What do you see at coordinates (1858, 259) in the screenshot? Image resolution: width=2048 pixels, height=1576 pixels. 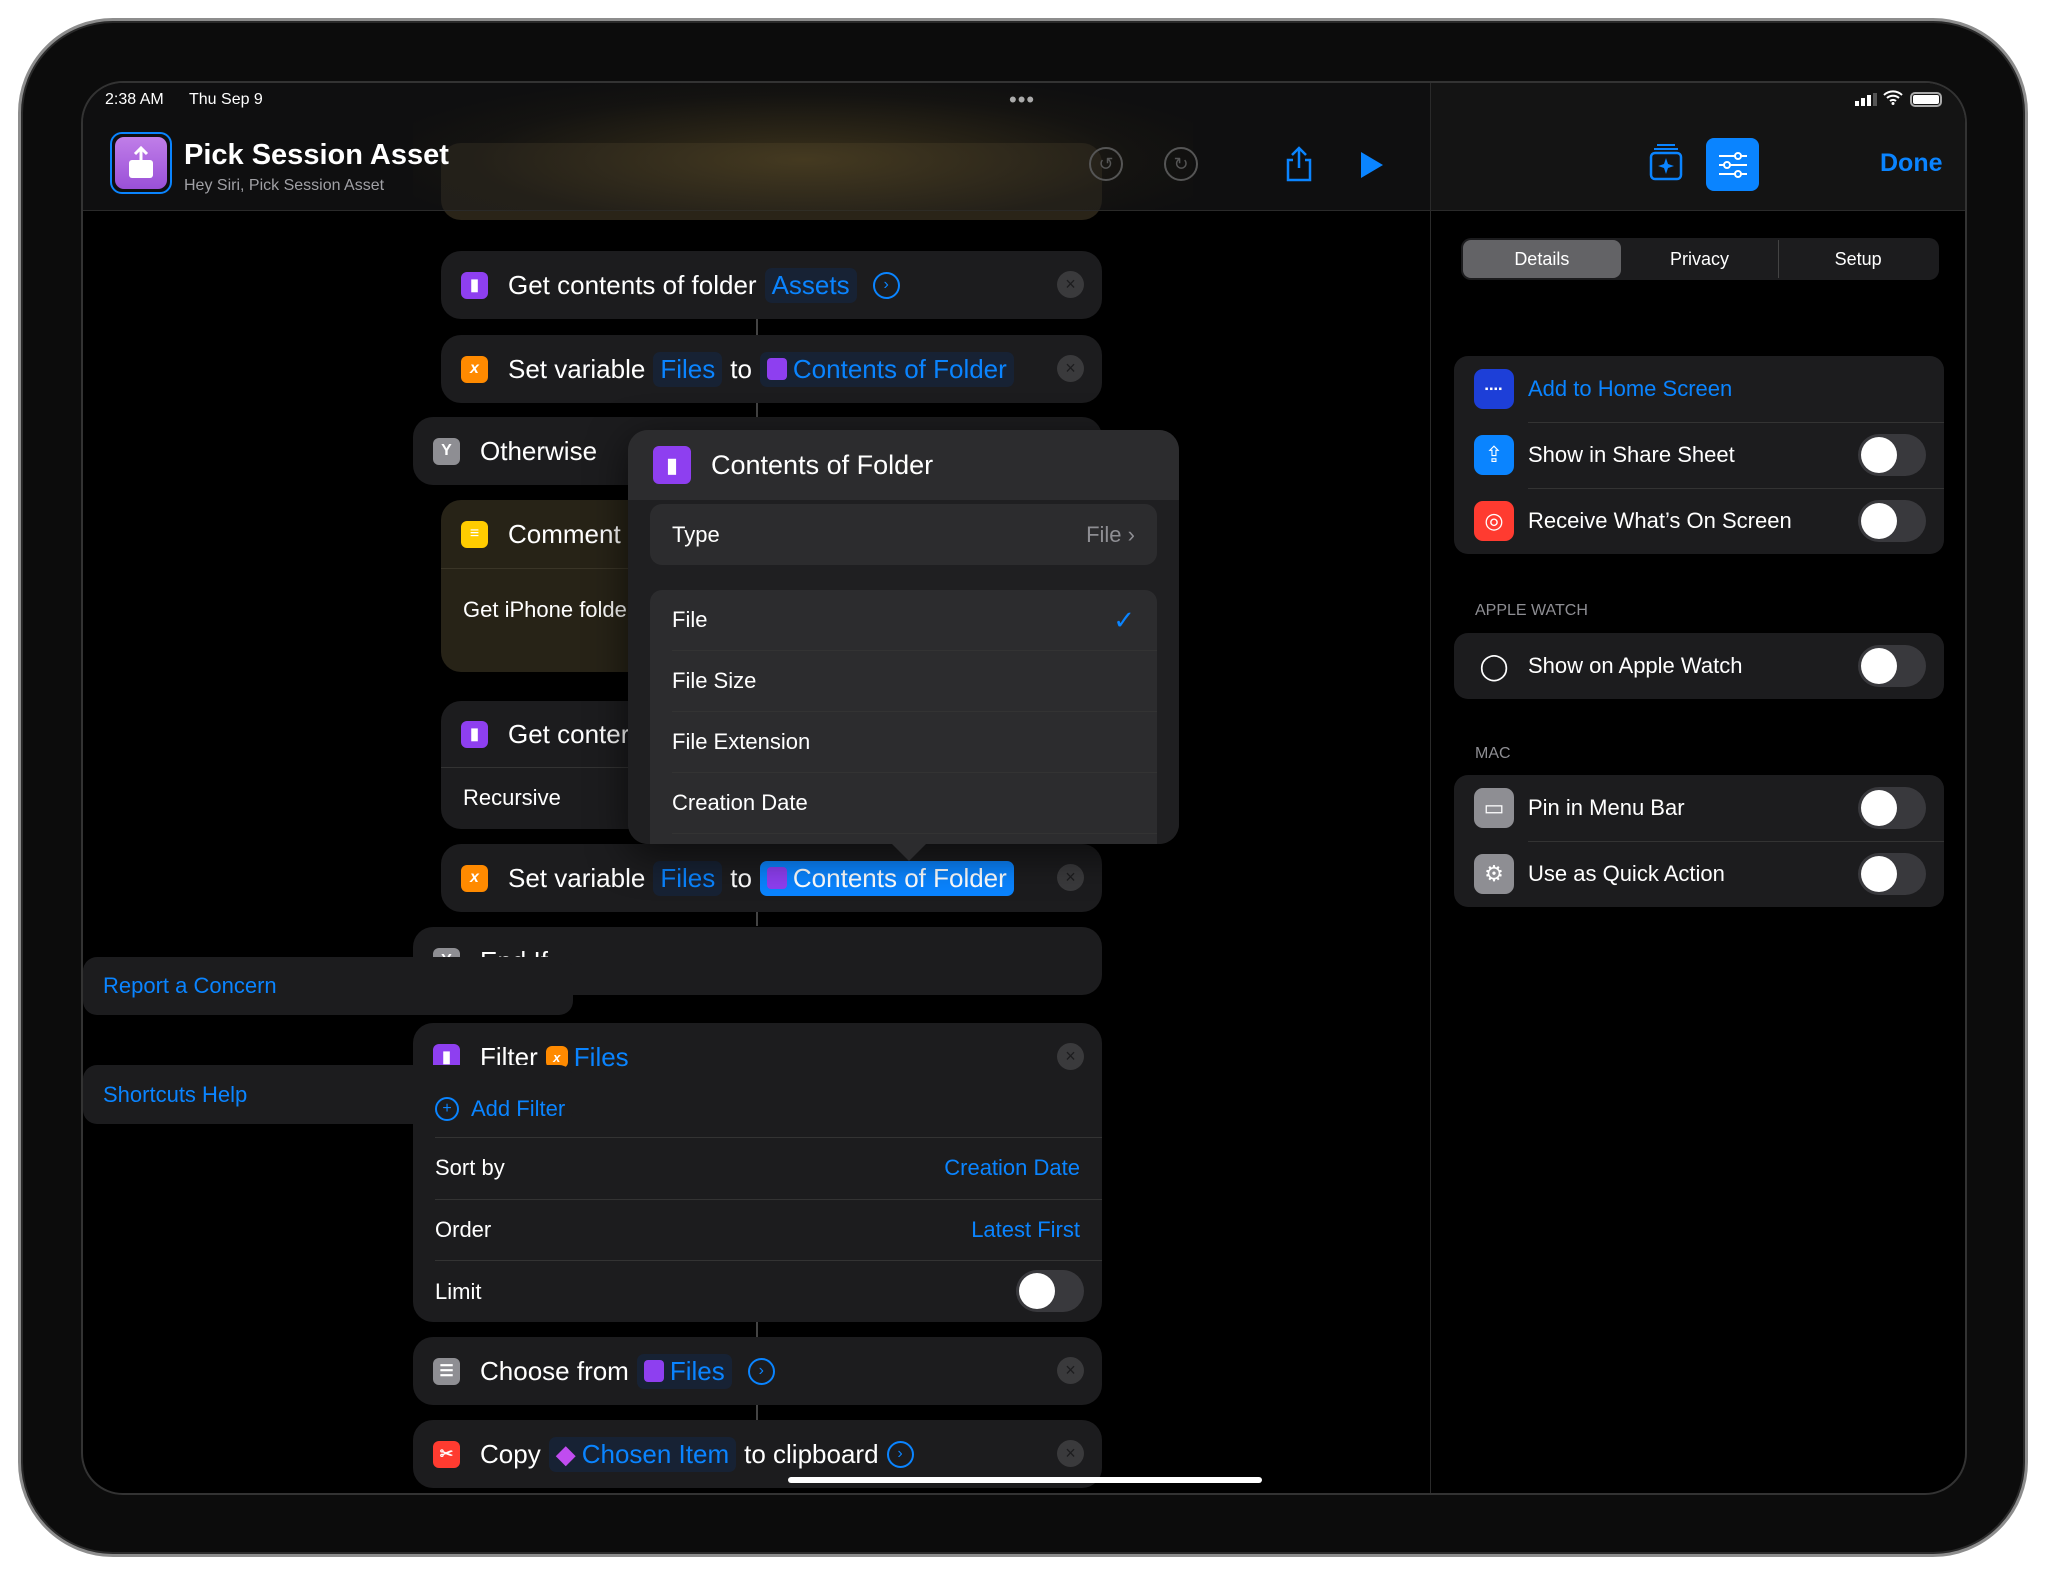 I see `tab-setup: Setup` at bounding box center [1858, 259].